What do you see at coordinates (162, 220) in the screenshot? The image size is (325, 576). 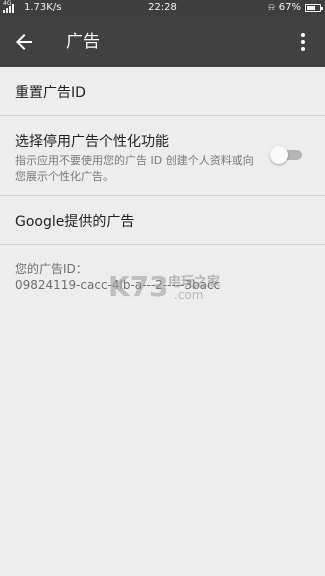 I see `google-ads-item: Google提供的广告` at bounding box center [162, 220].